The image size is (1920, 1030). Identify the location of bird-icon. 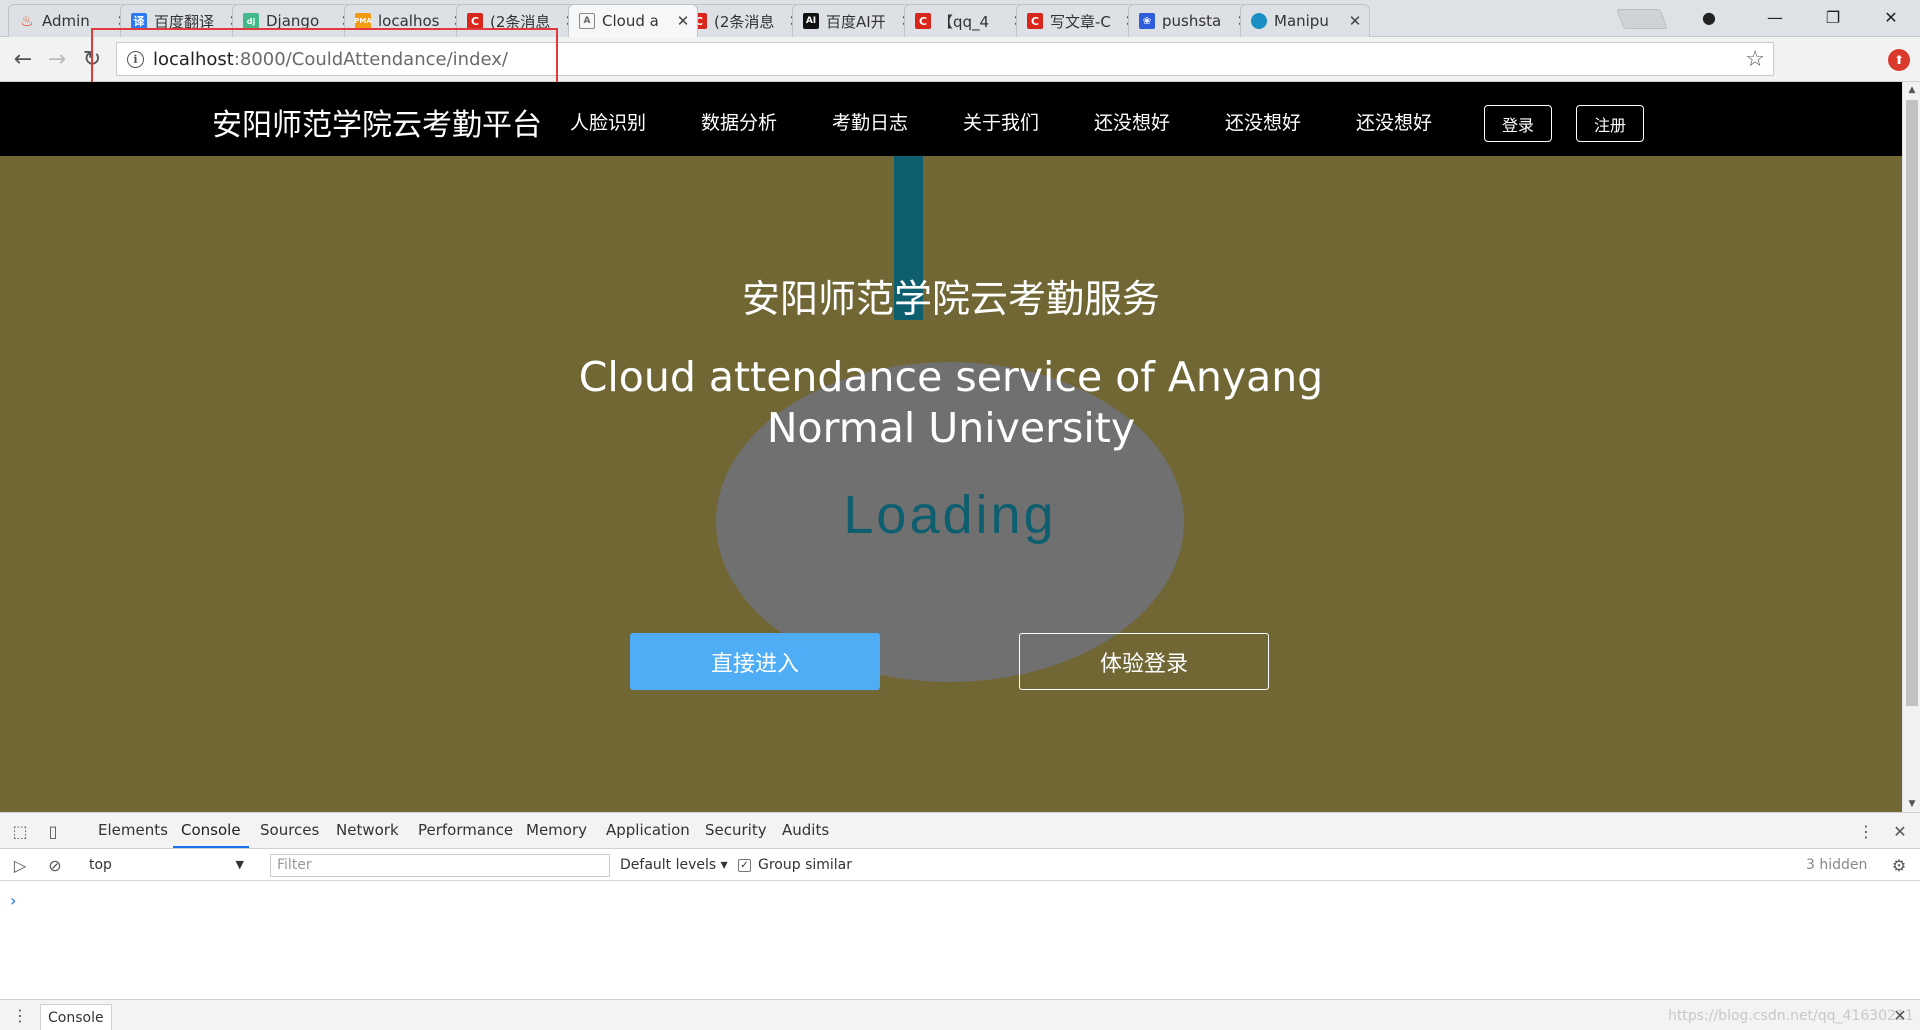
(1259, 21).